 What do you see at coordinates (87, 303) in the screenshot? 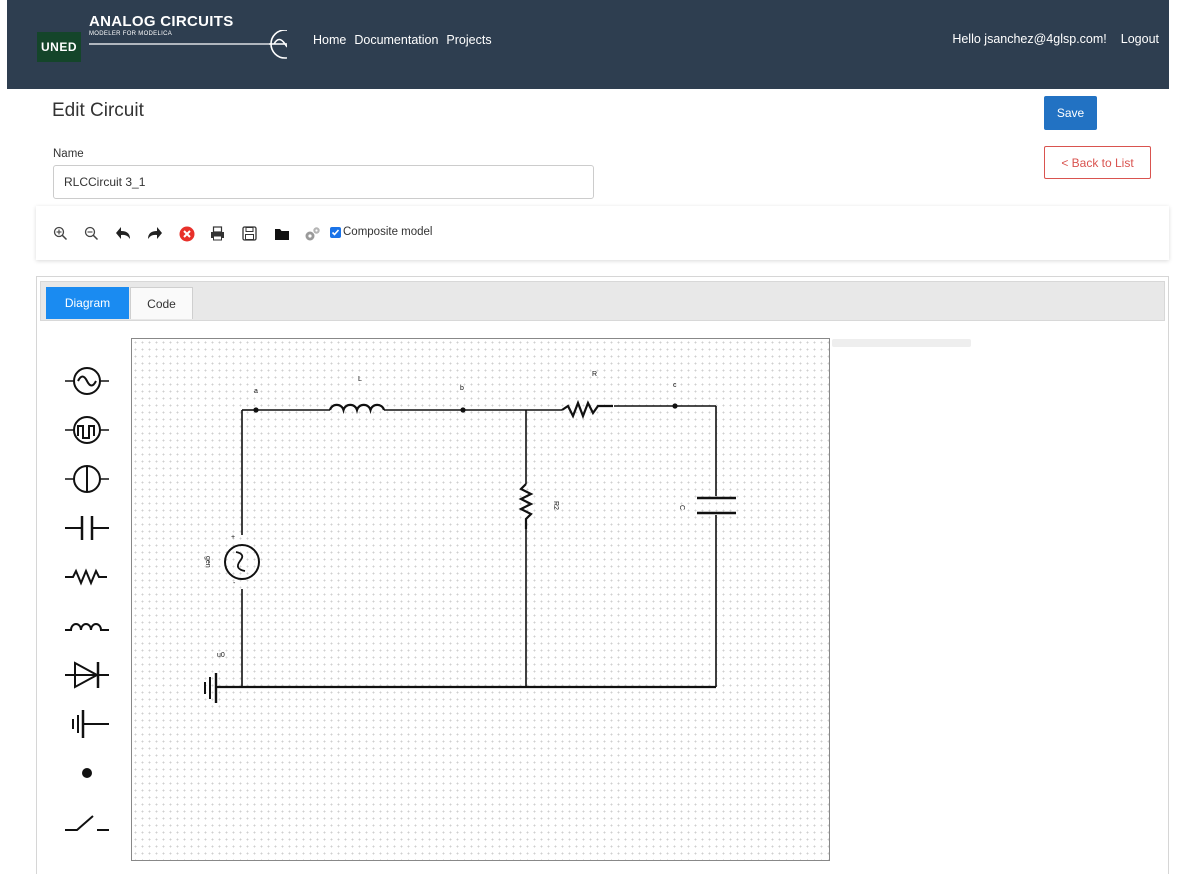
I see `tab-diagram: Diagram` at bounding box center [87, 303].